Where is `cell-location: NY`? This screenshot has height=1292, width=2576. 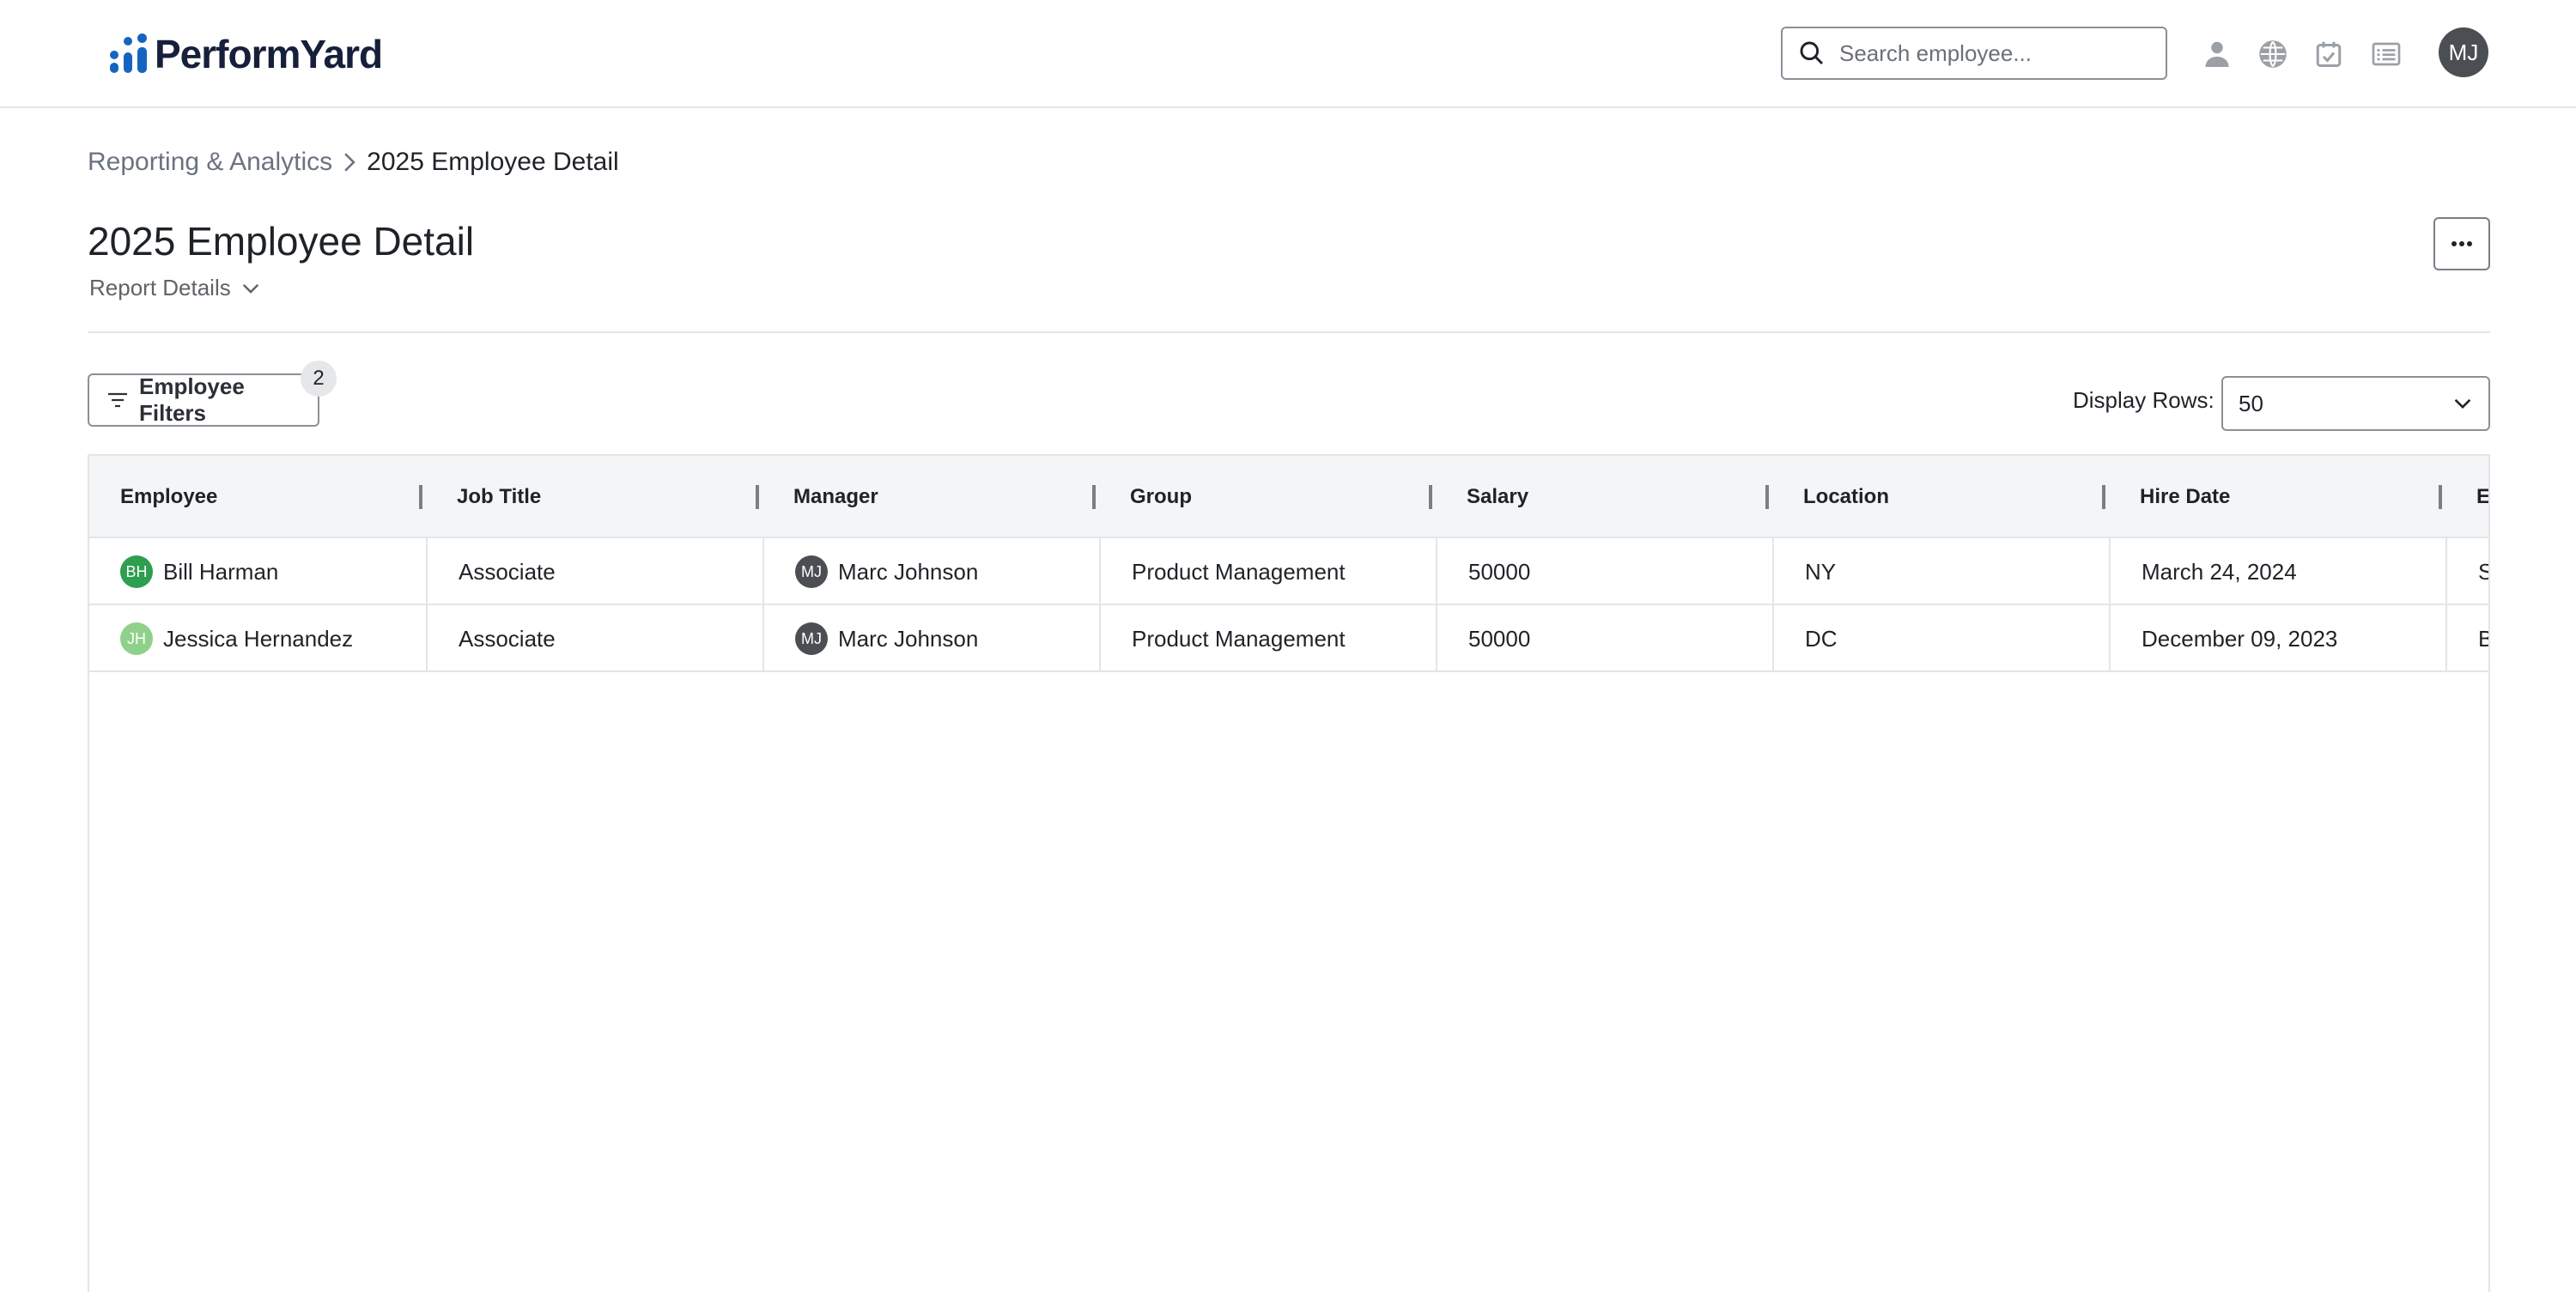 cell-location: NY is located at coordinates (1940, 571).